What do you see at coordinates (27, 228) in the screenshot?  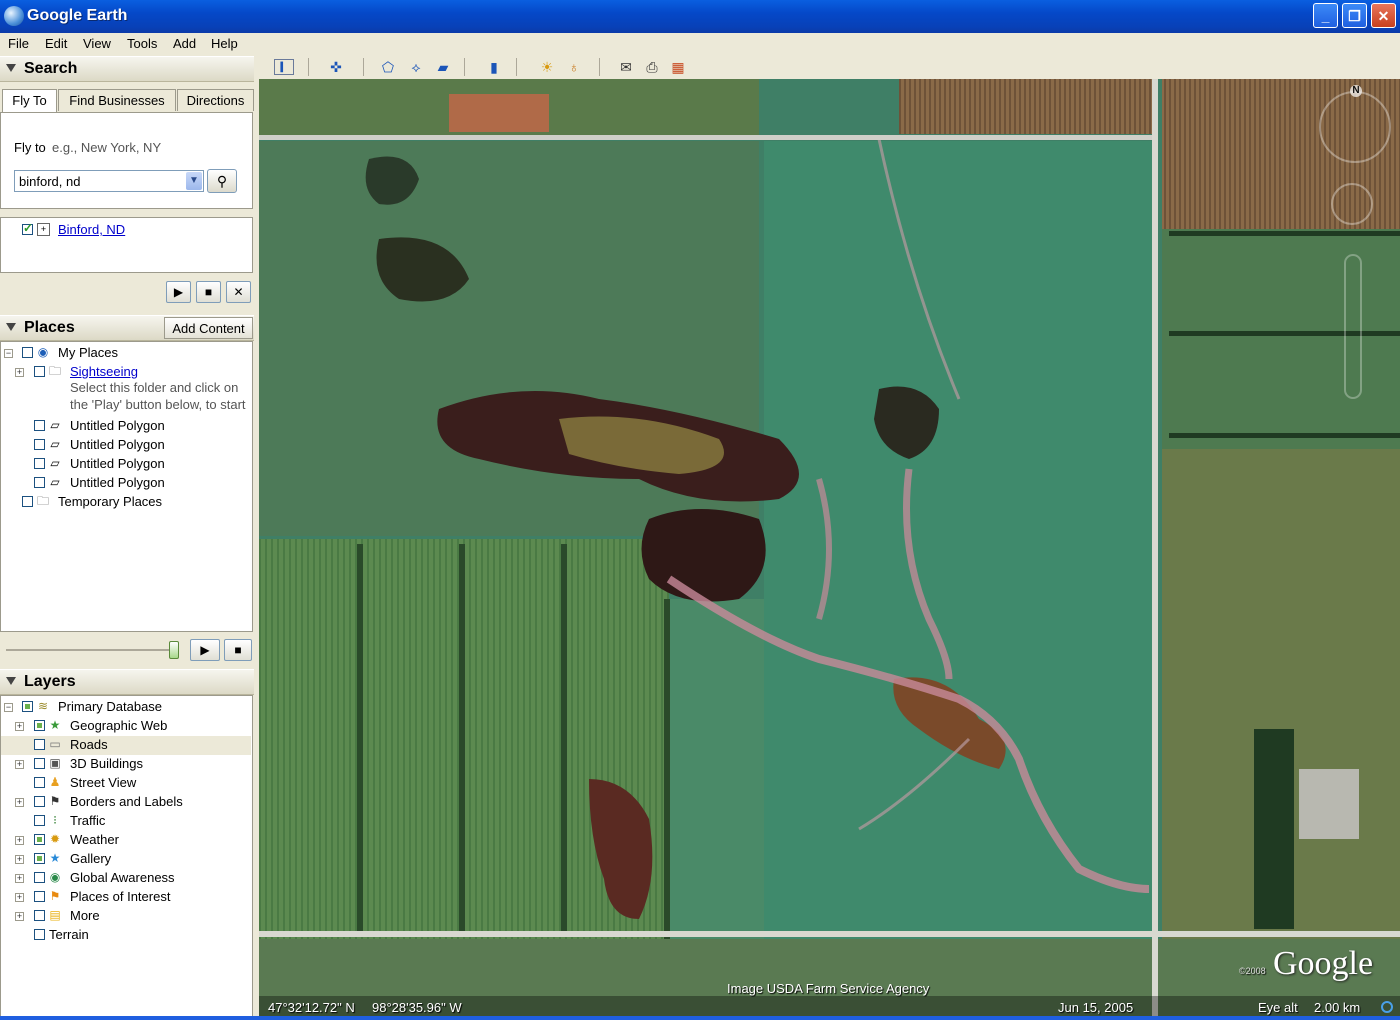 I see `result-checkbox` at bounding box center [27, 228].